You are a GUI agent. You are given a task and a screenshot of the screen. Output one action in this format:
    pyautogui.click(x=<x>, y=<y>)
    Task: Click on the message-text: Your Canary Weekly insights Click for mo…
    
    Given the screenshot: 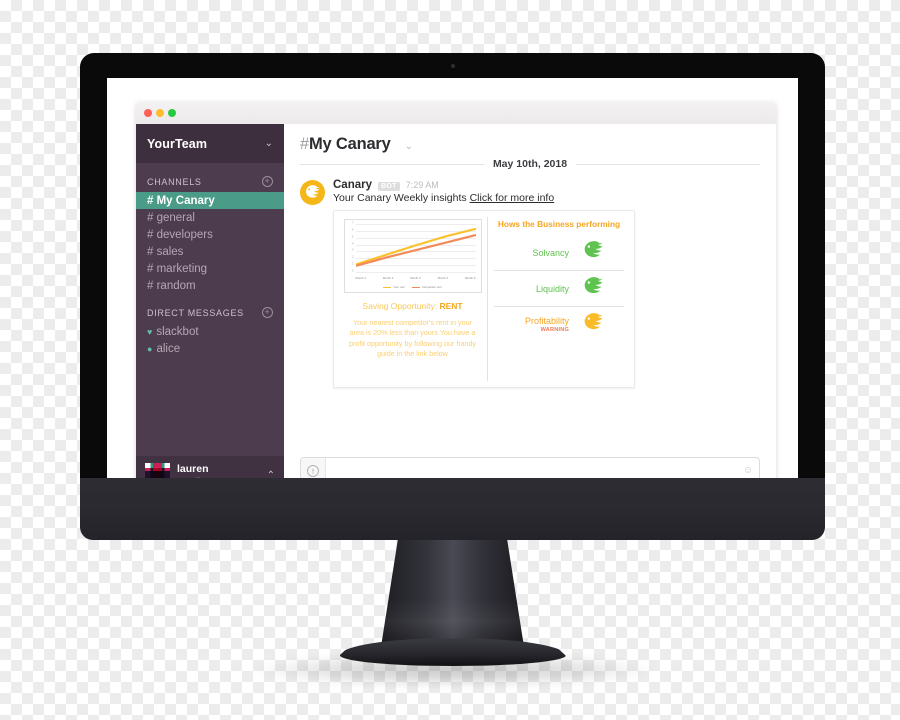 What is the action you would take?
    pyautogui.click(x=546, y=198)
    